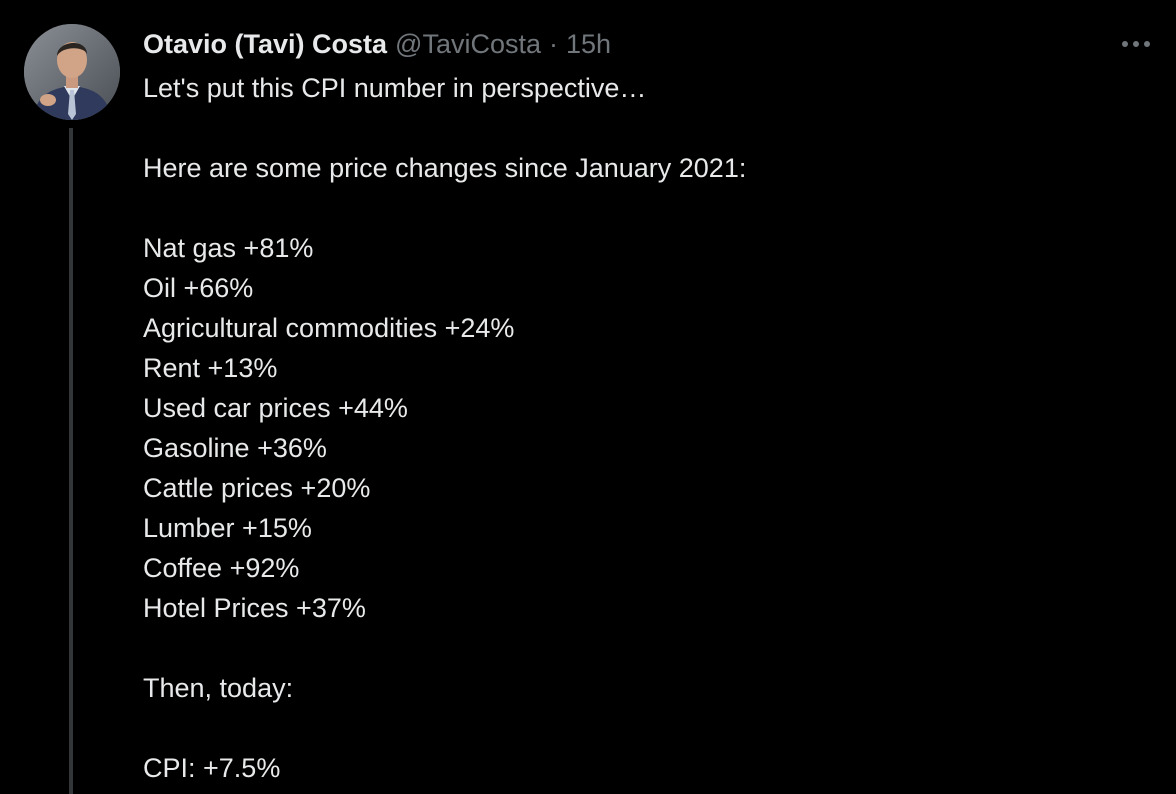 The image size is (1176, 794). Describe the element at coordinates (228, 248) in the screenshot. I see `tweet-text-line: Nat gas +81%` at that location.